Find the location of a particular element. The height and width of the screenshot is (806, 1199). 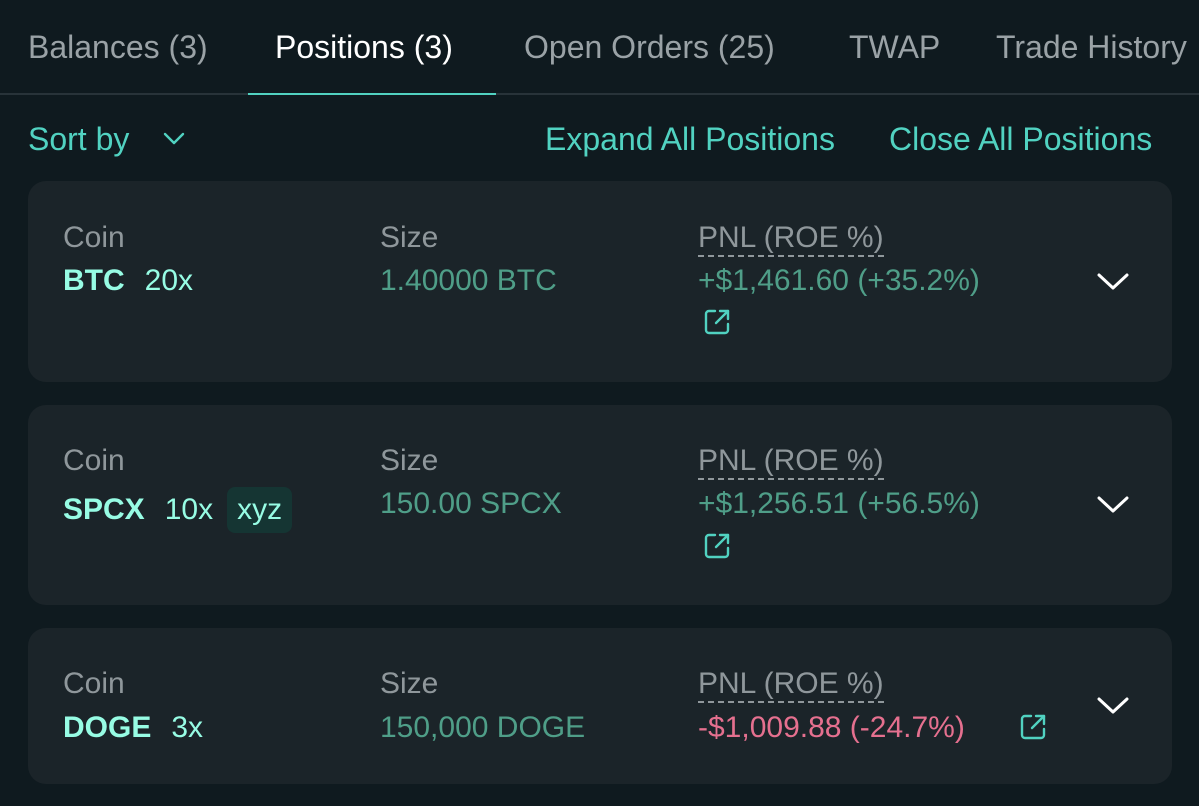

sort-by-dropdown: Sort by is located at coordinates (106, 139).